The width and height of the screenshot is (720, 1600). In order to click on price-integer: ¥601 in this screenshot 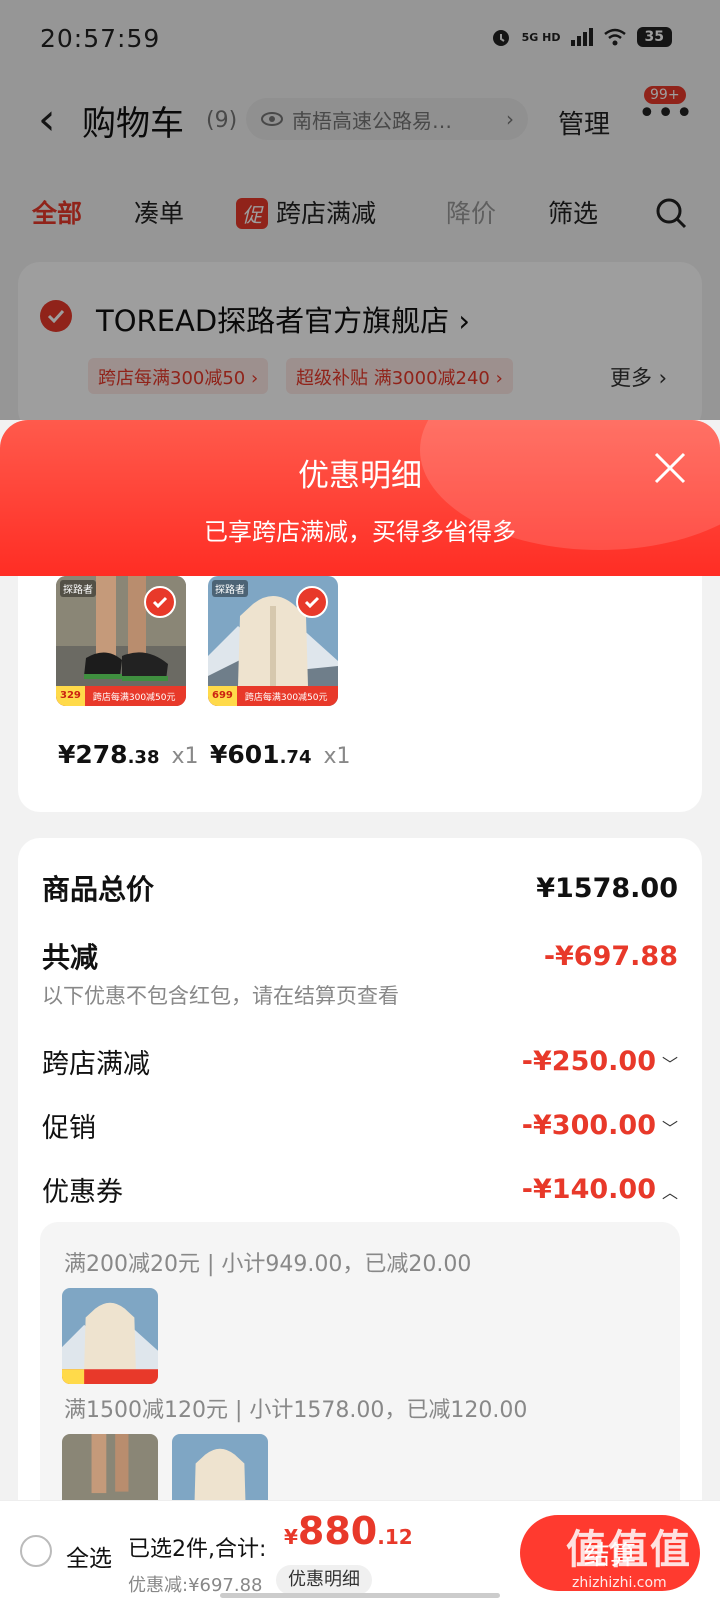, I will do `click(245, 754)`.